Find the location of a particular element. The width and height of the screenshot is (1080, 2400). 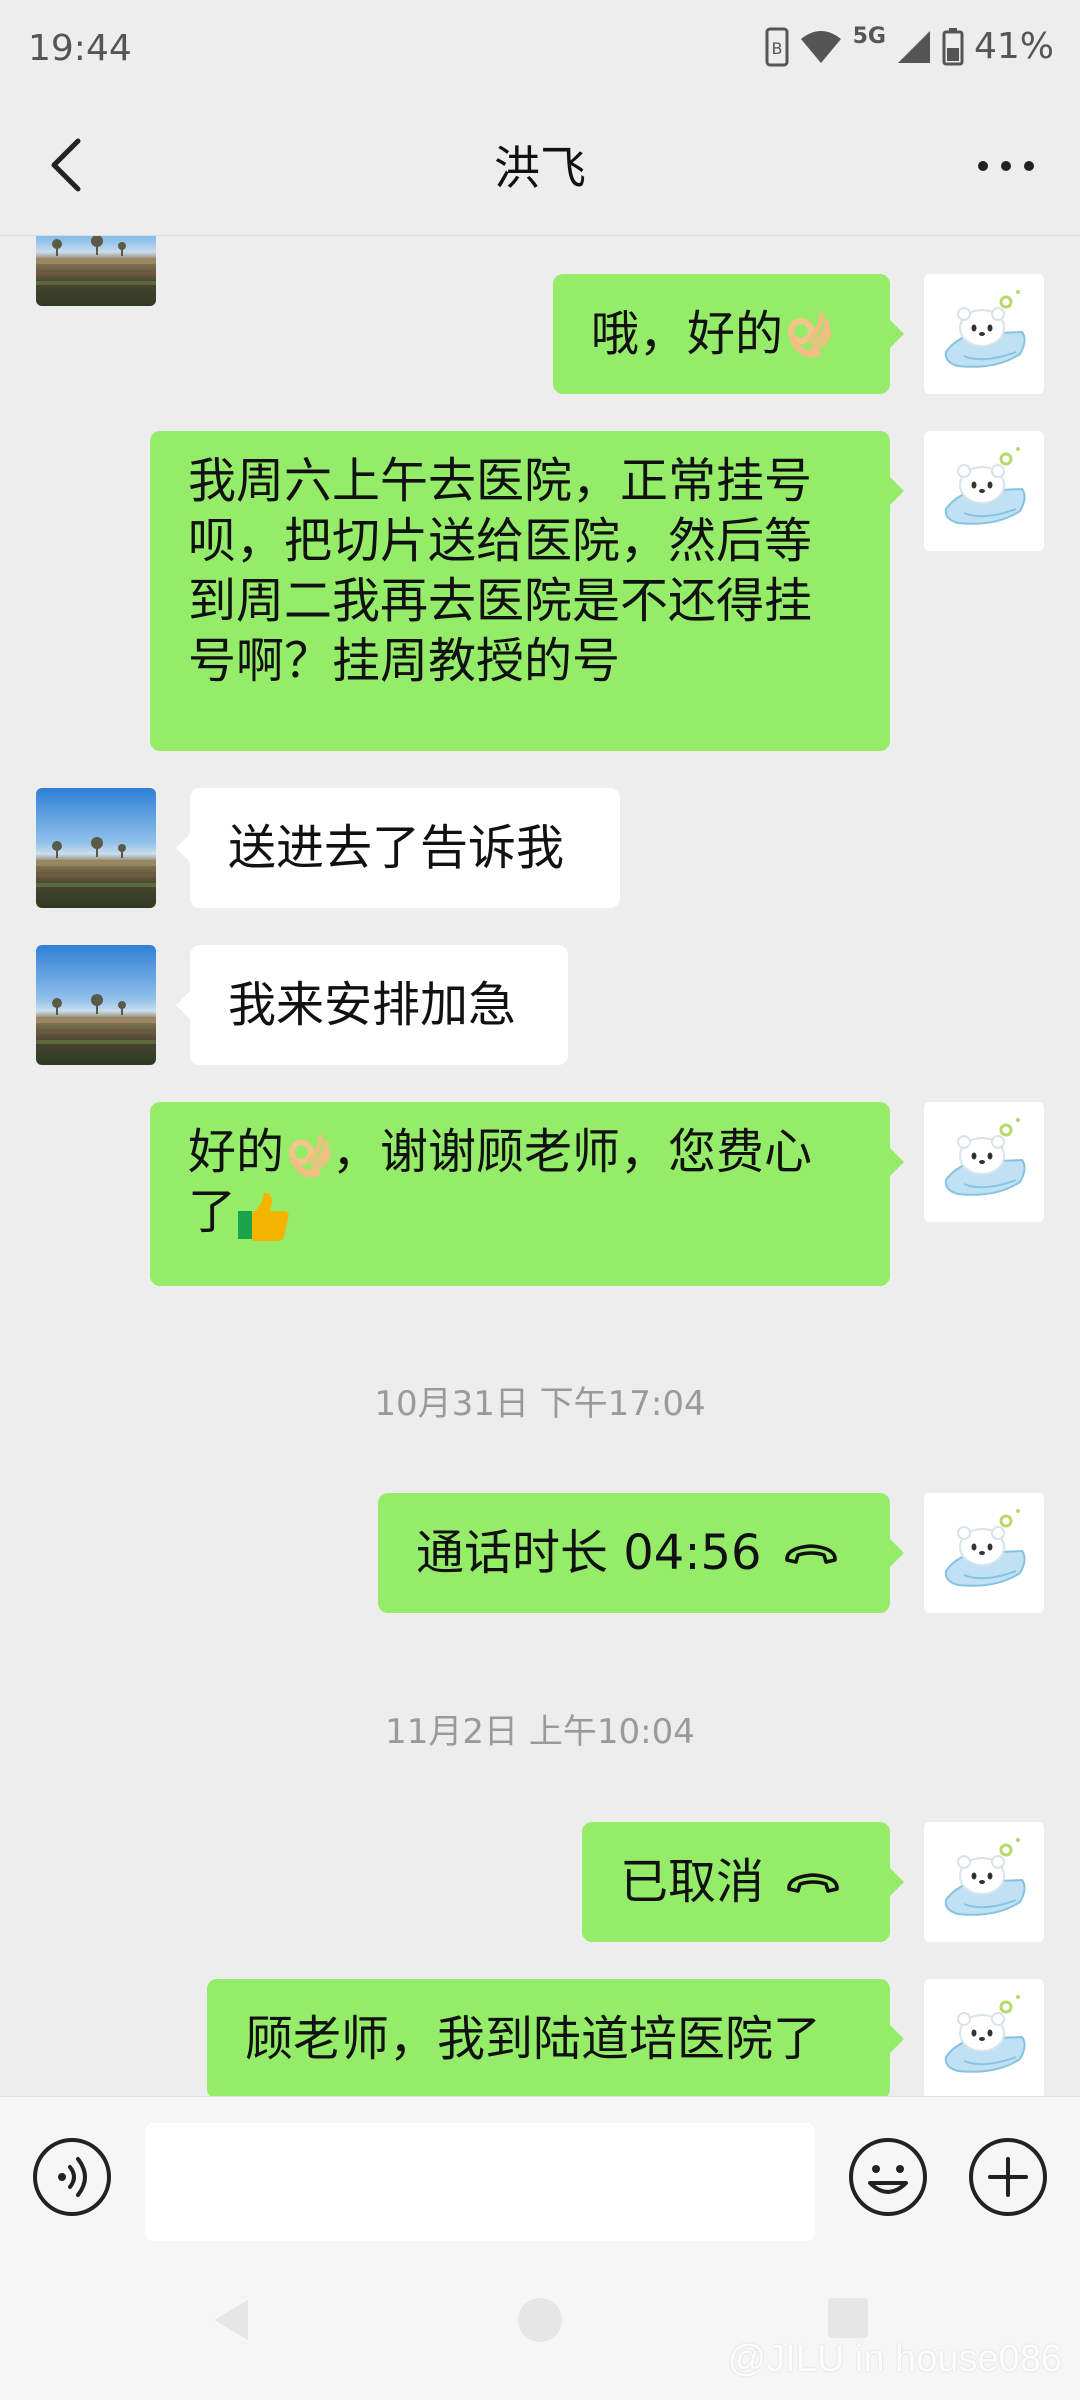

message-text: 哦，好的 is located at coordinates (687, 334).